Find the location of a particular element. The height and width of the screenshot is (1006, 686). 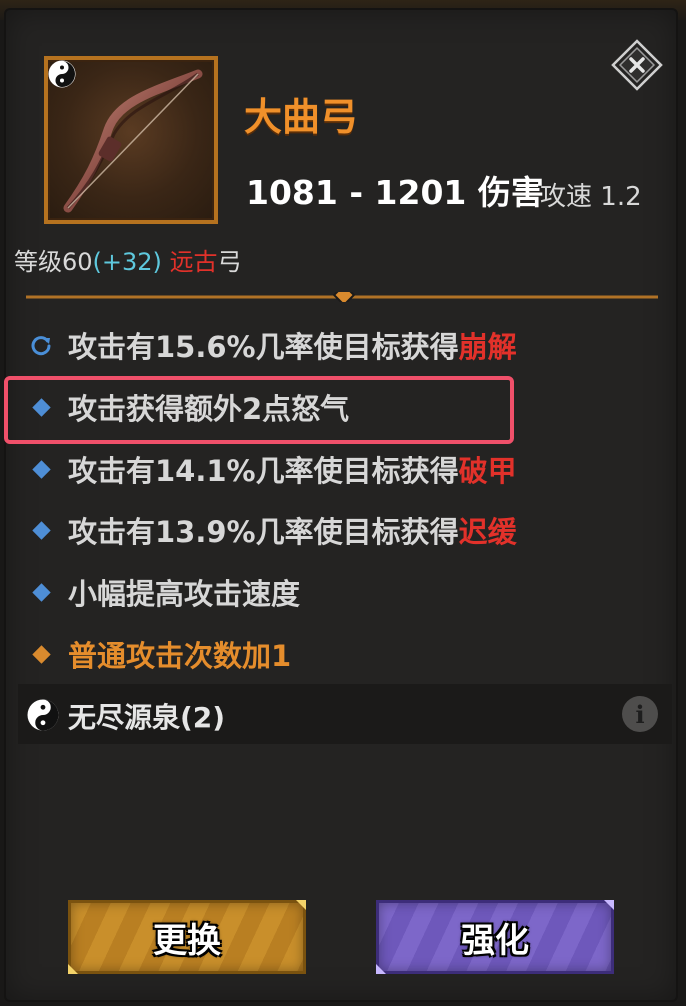

stat-text: 小幅提高攻击速度 is located at coordinates (184, 594).